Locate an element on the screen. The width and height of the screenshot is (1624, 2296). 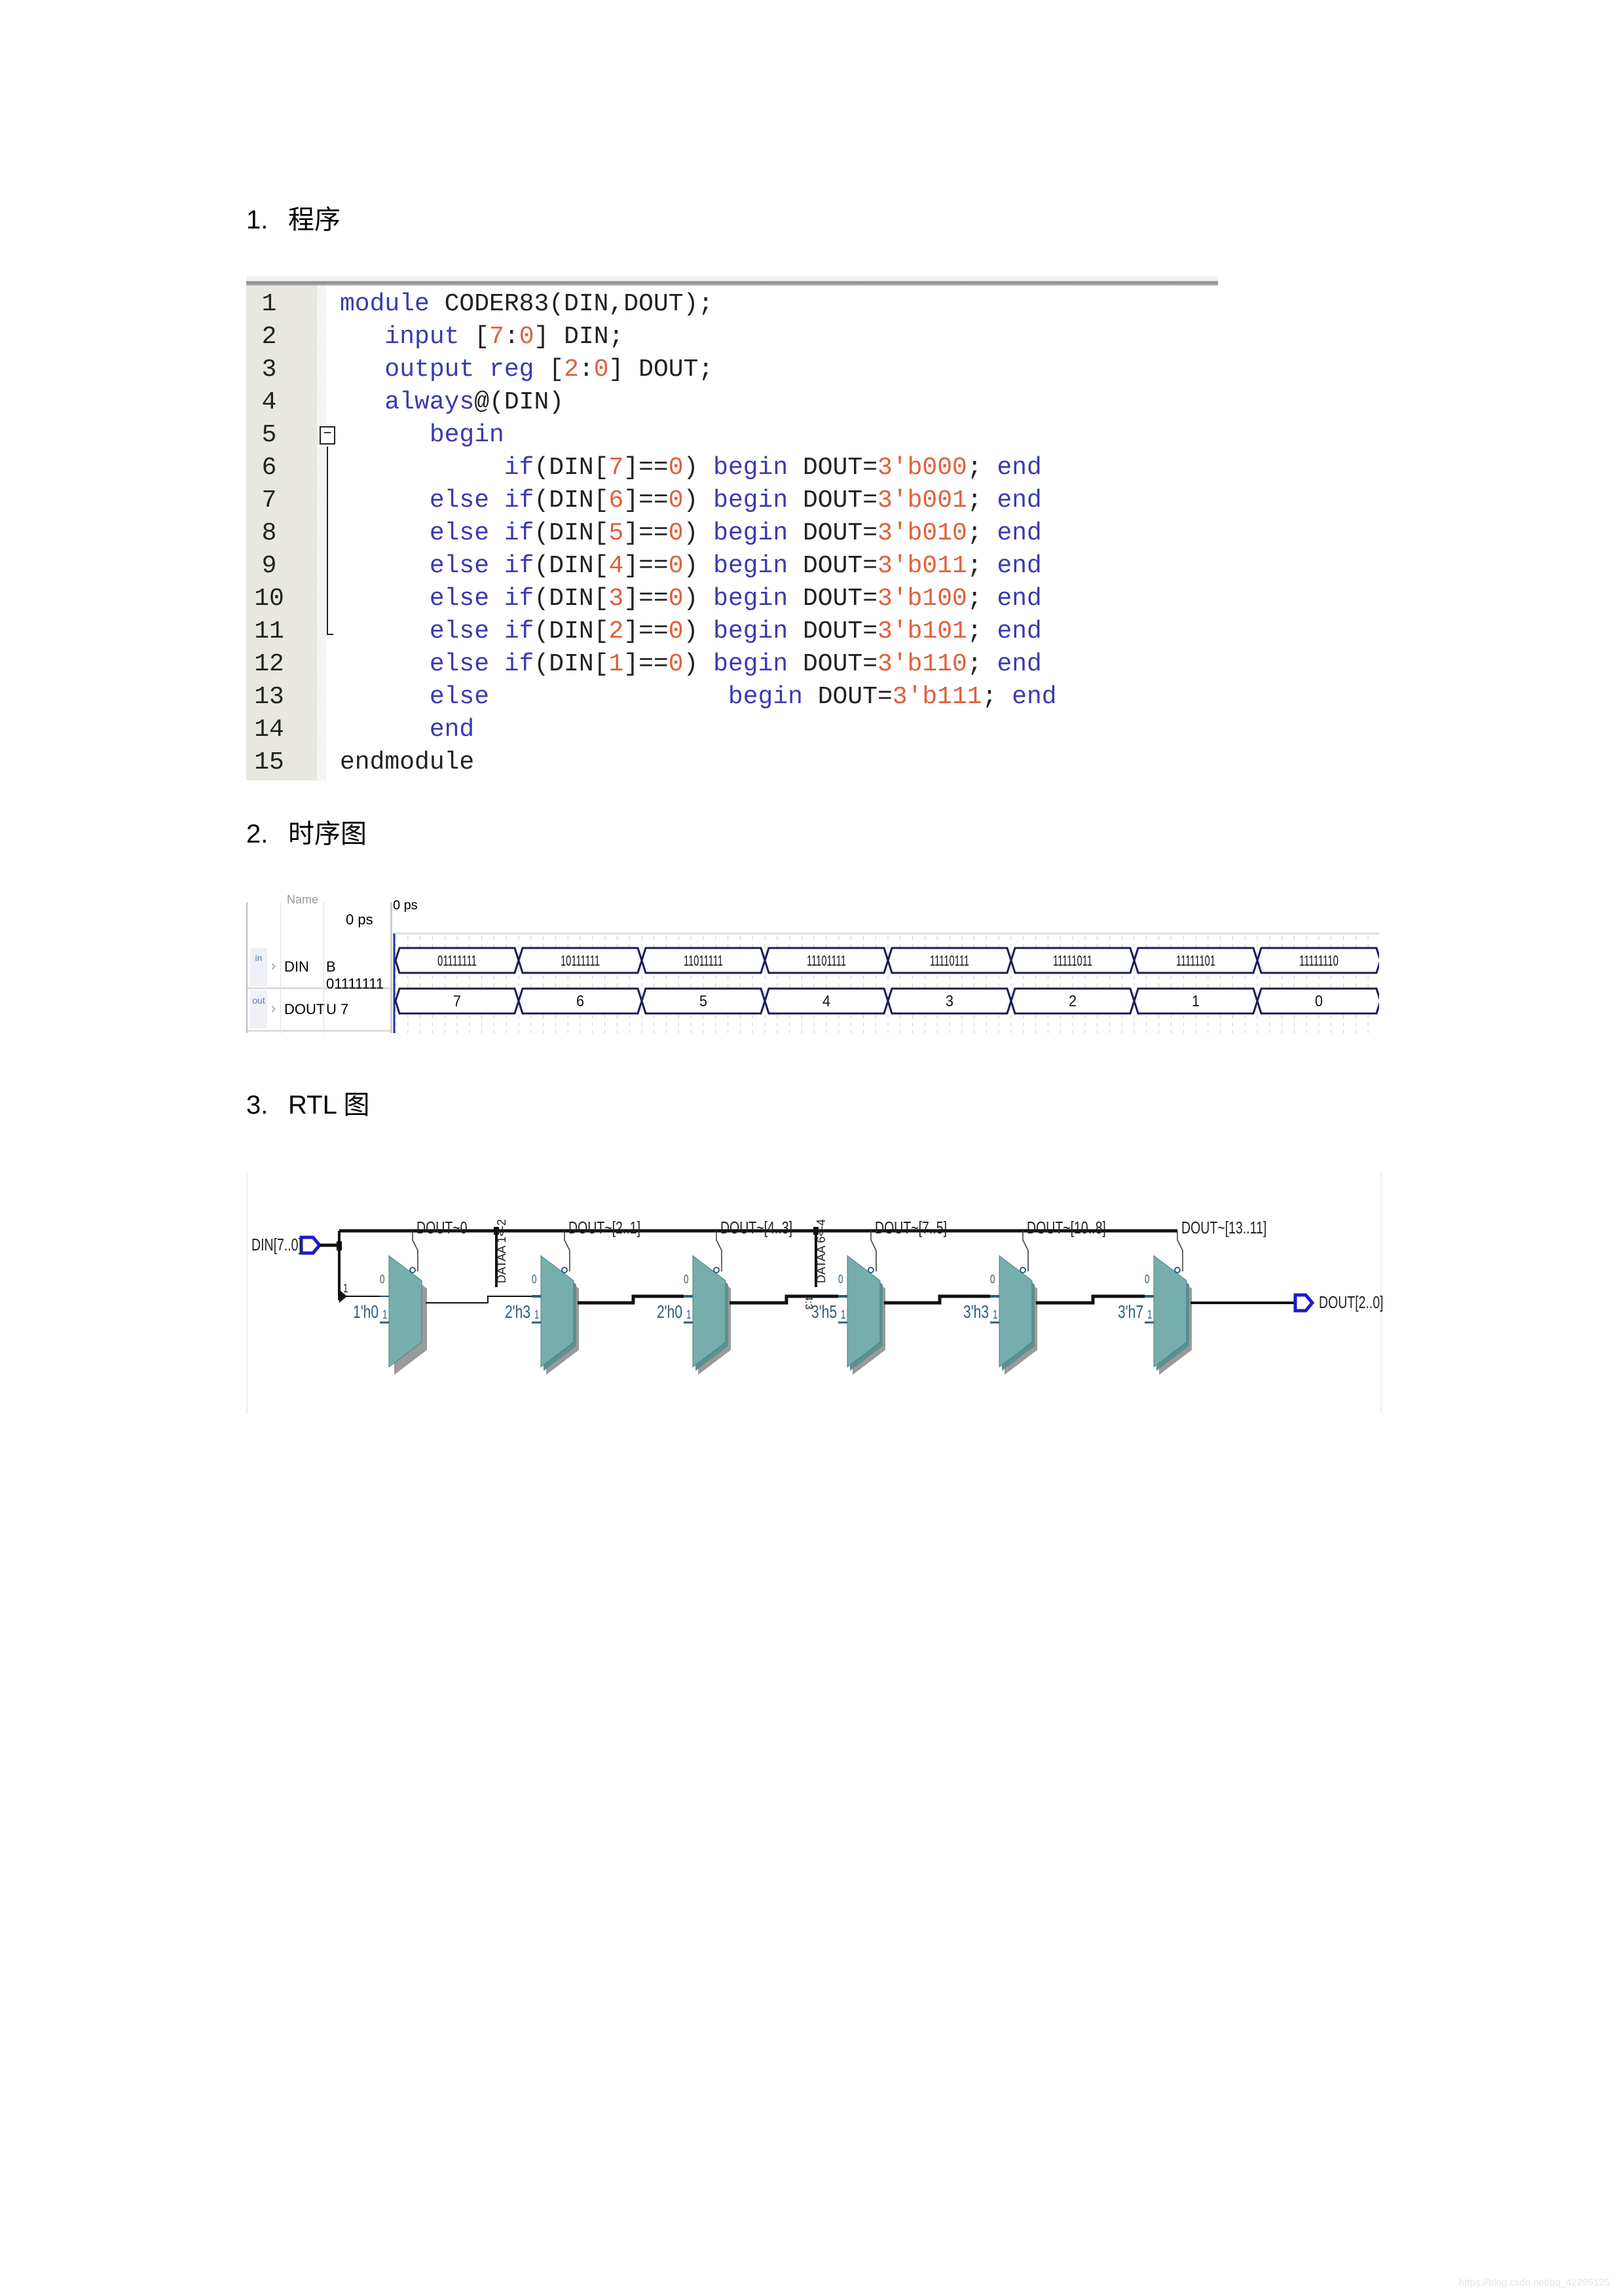
line-number: 12 is located at coordinates (269, 664).